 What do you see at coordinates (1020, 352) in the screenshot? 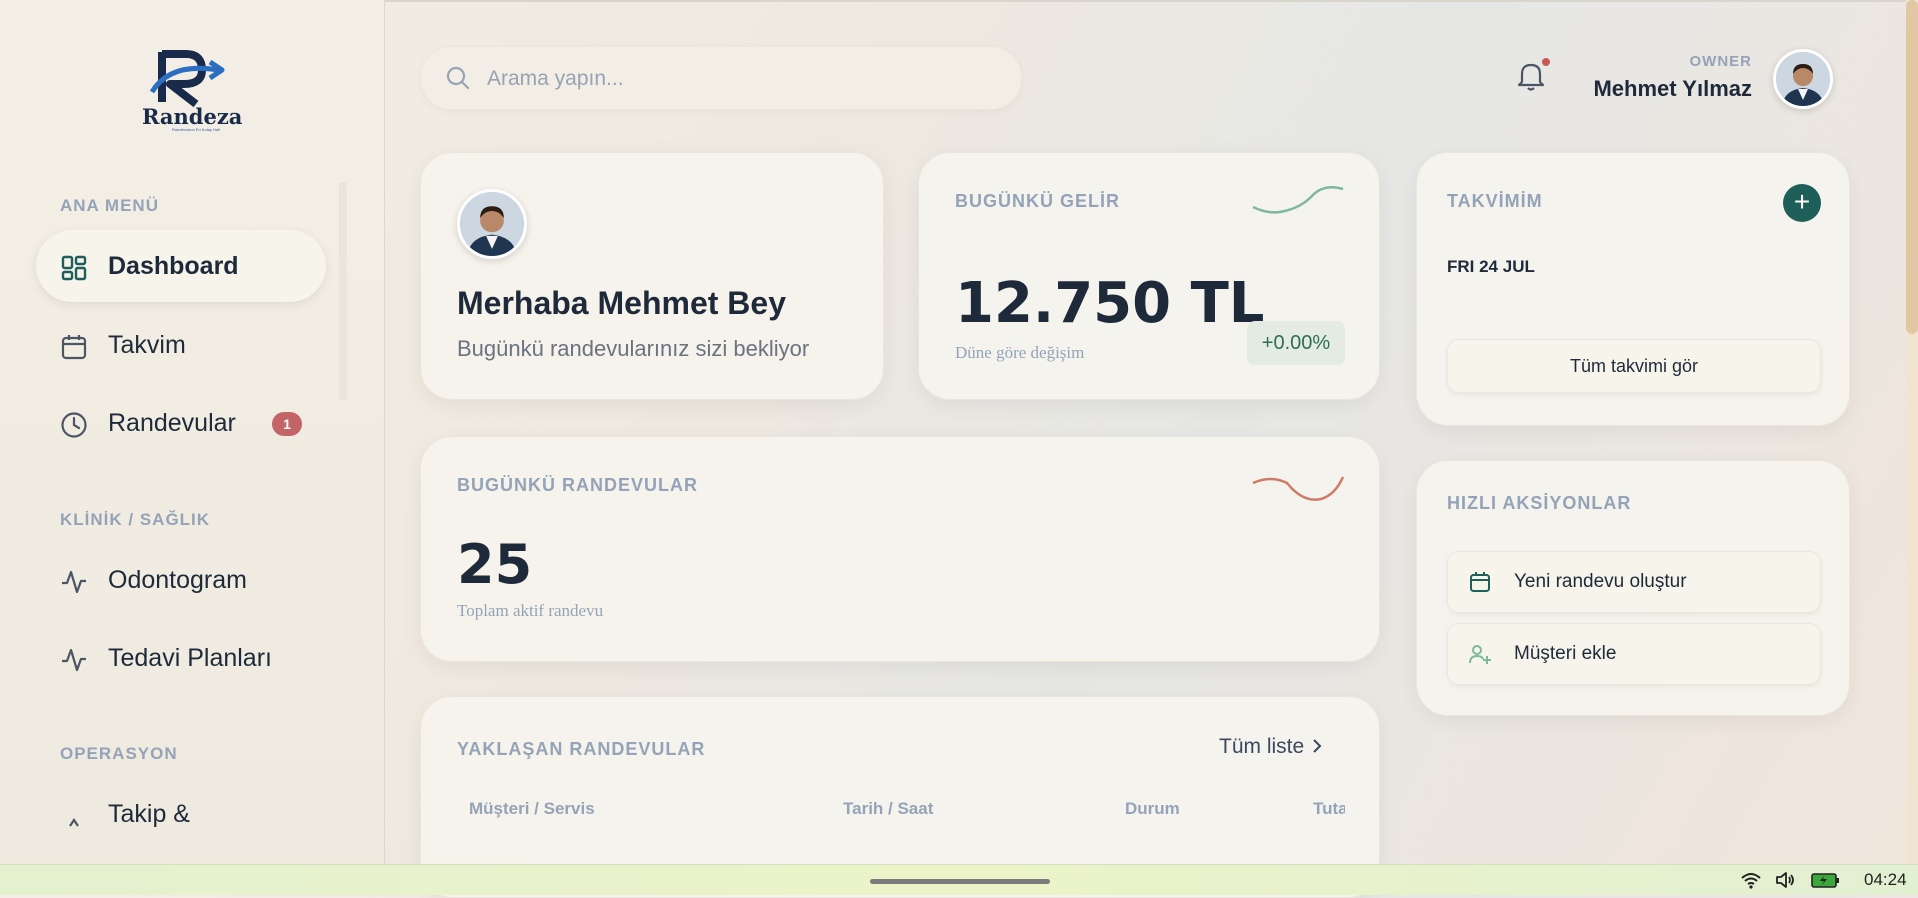
I see `revenue-caption: Düne göre değişim` at bounding box center [1020, 352].